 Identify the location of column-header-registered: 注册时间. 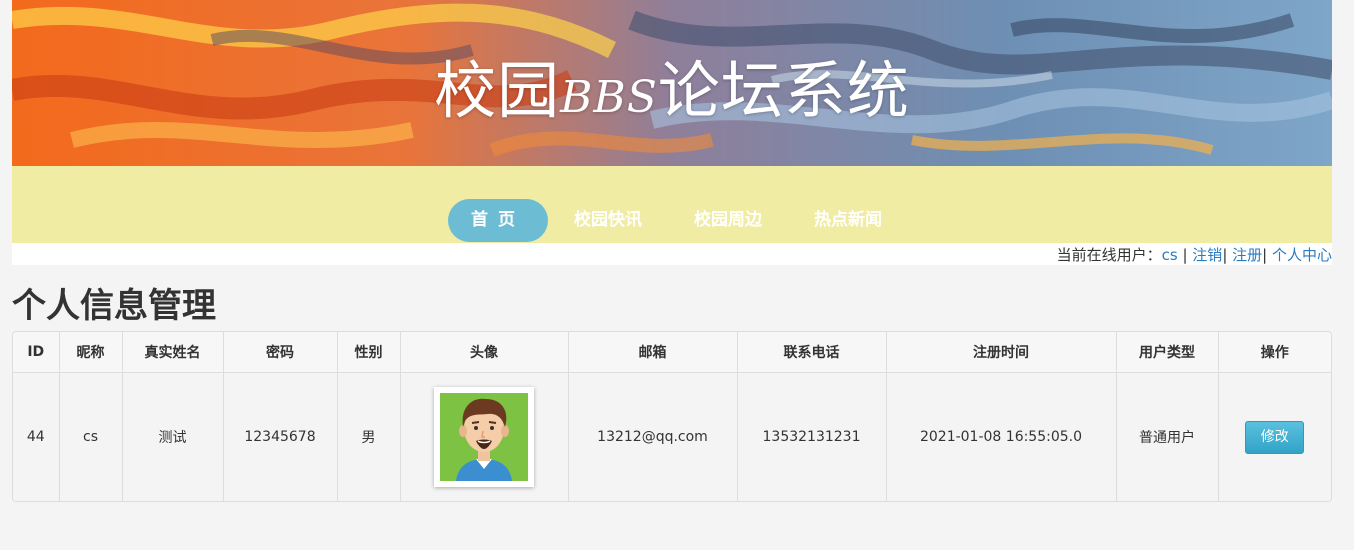
(1001, 352).